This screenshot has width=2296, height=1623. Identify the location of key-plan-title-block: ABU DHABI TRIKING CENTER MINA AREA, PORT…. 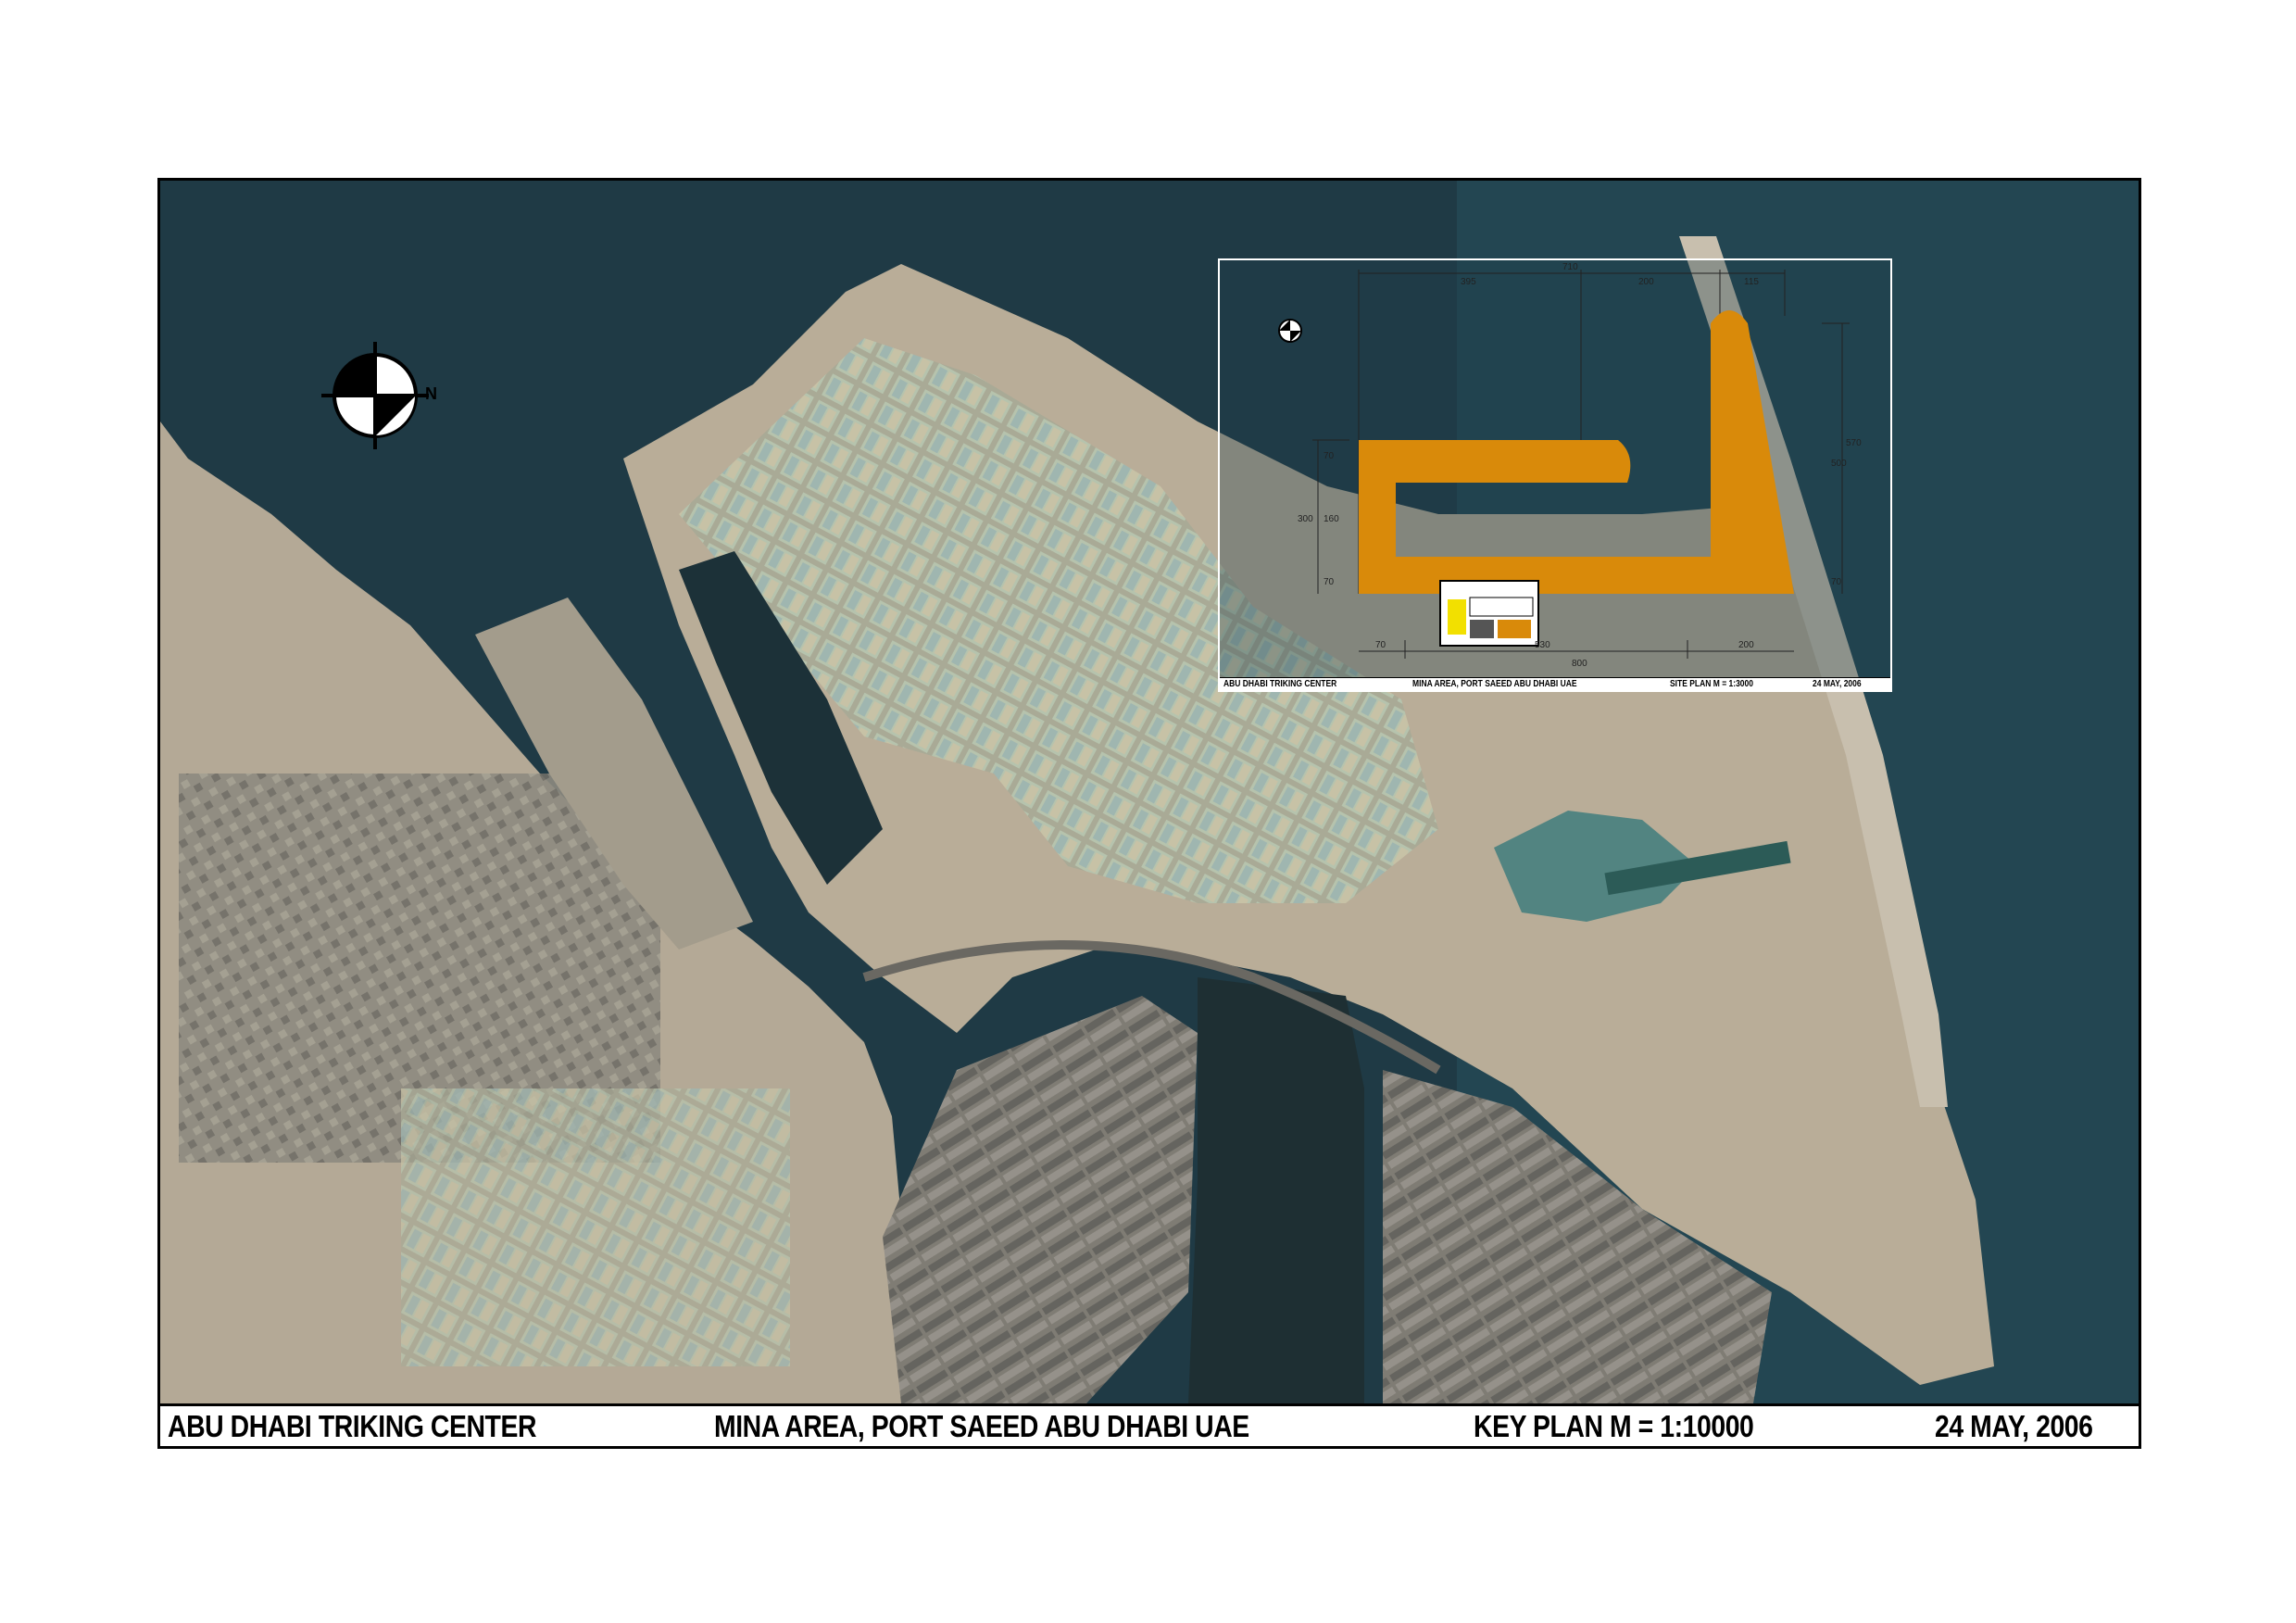
(1149, 1424).